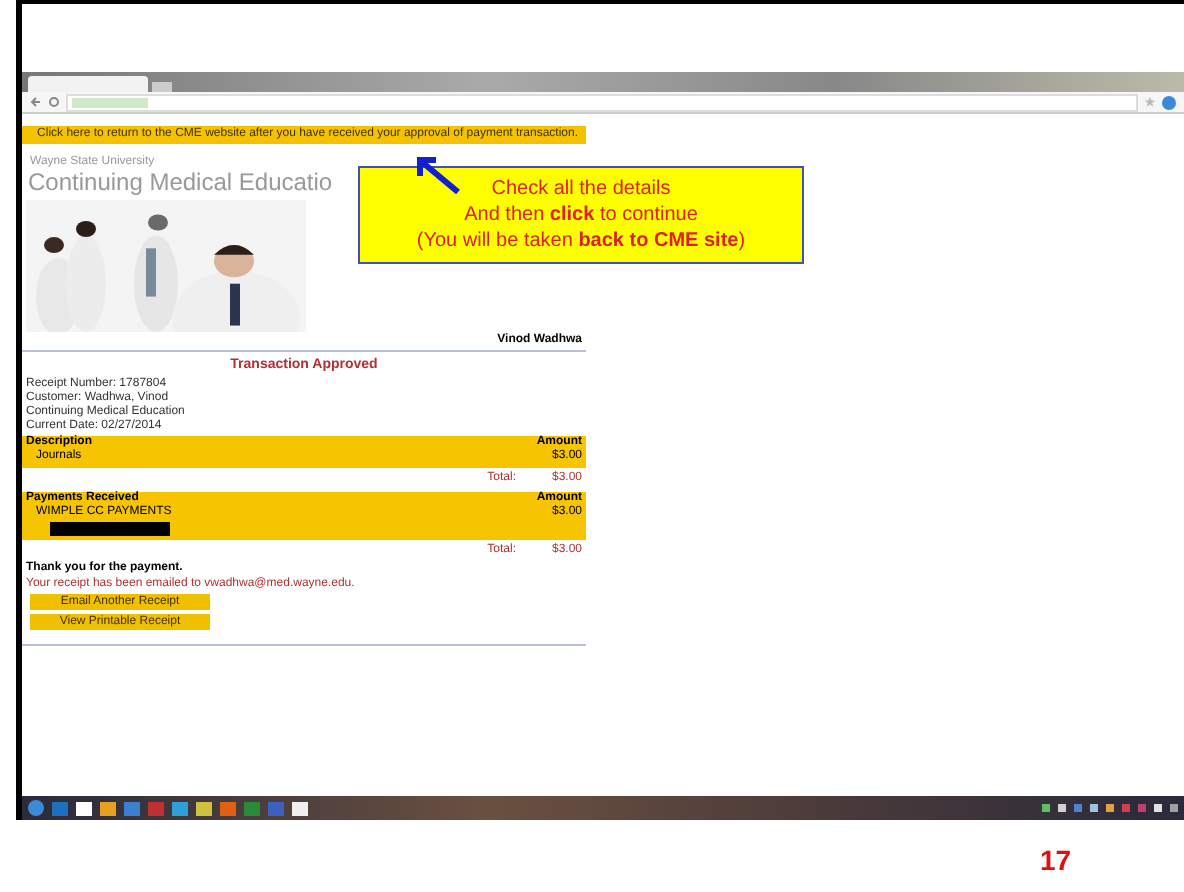 This screenshot has height=892, width=1184. I want to click on site-title: Continuing Medical Educatio, so click(180, 182).